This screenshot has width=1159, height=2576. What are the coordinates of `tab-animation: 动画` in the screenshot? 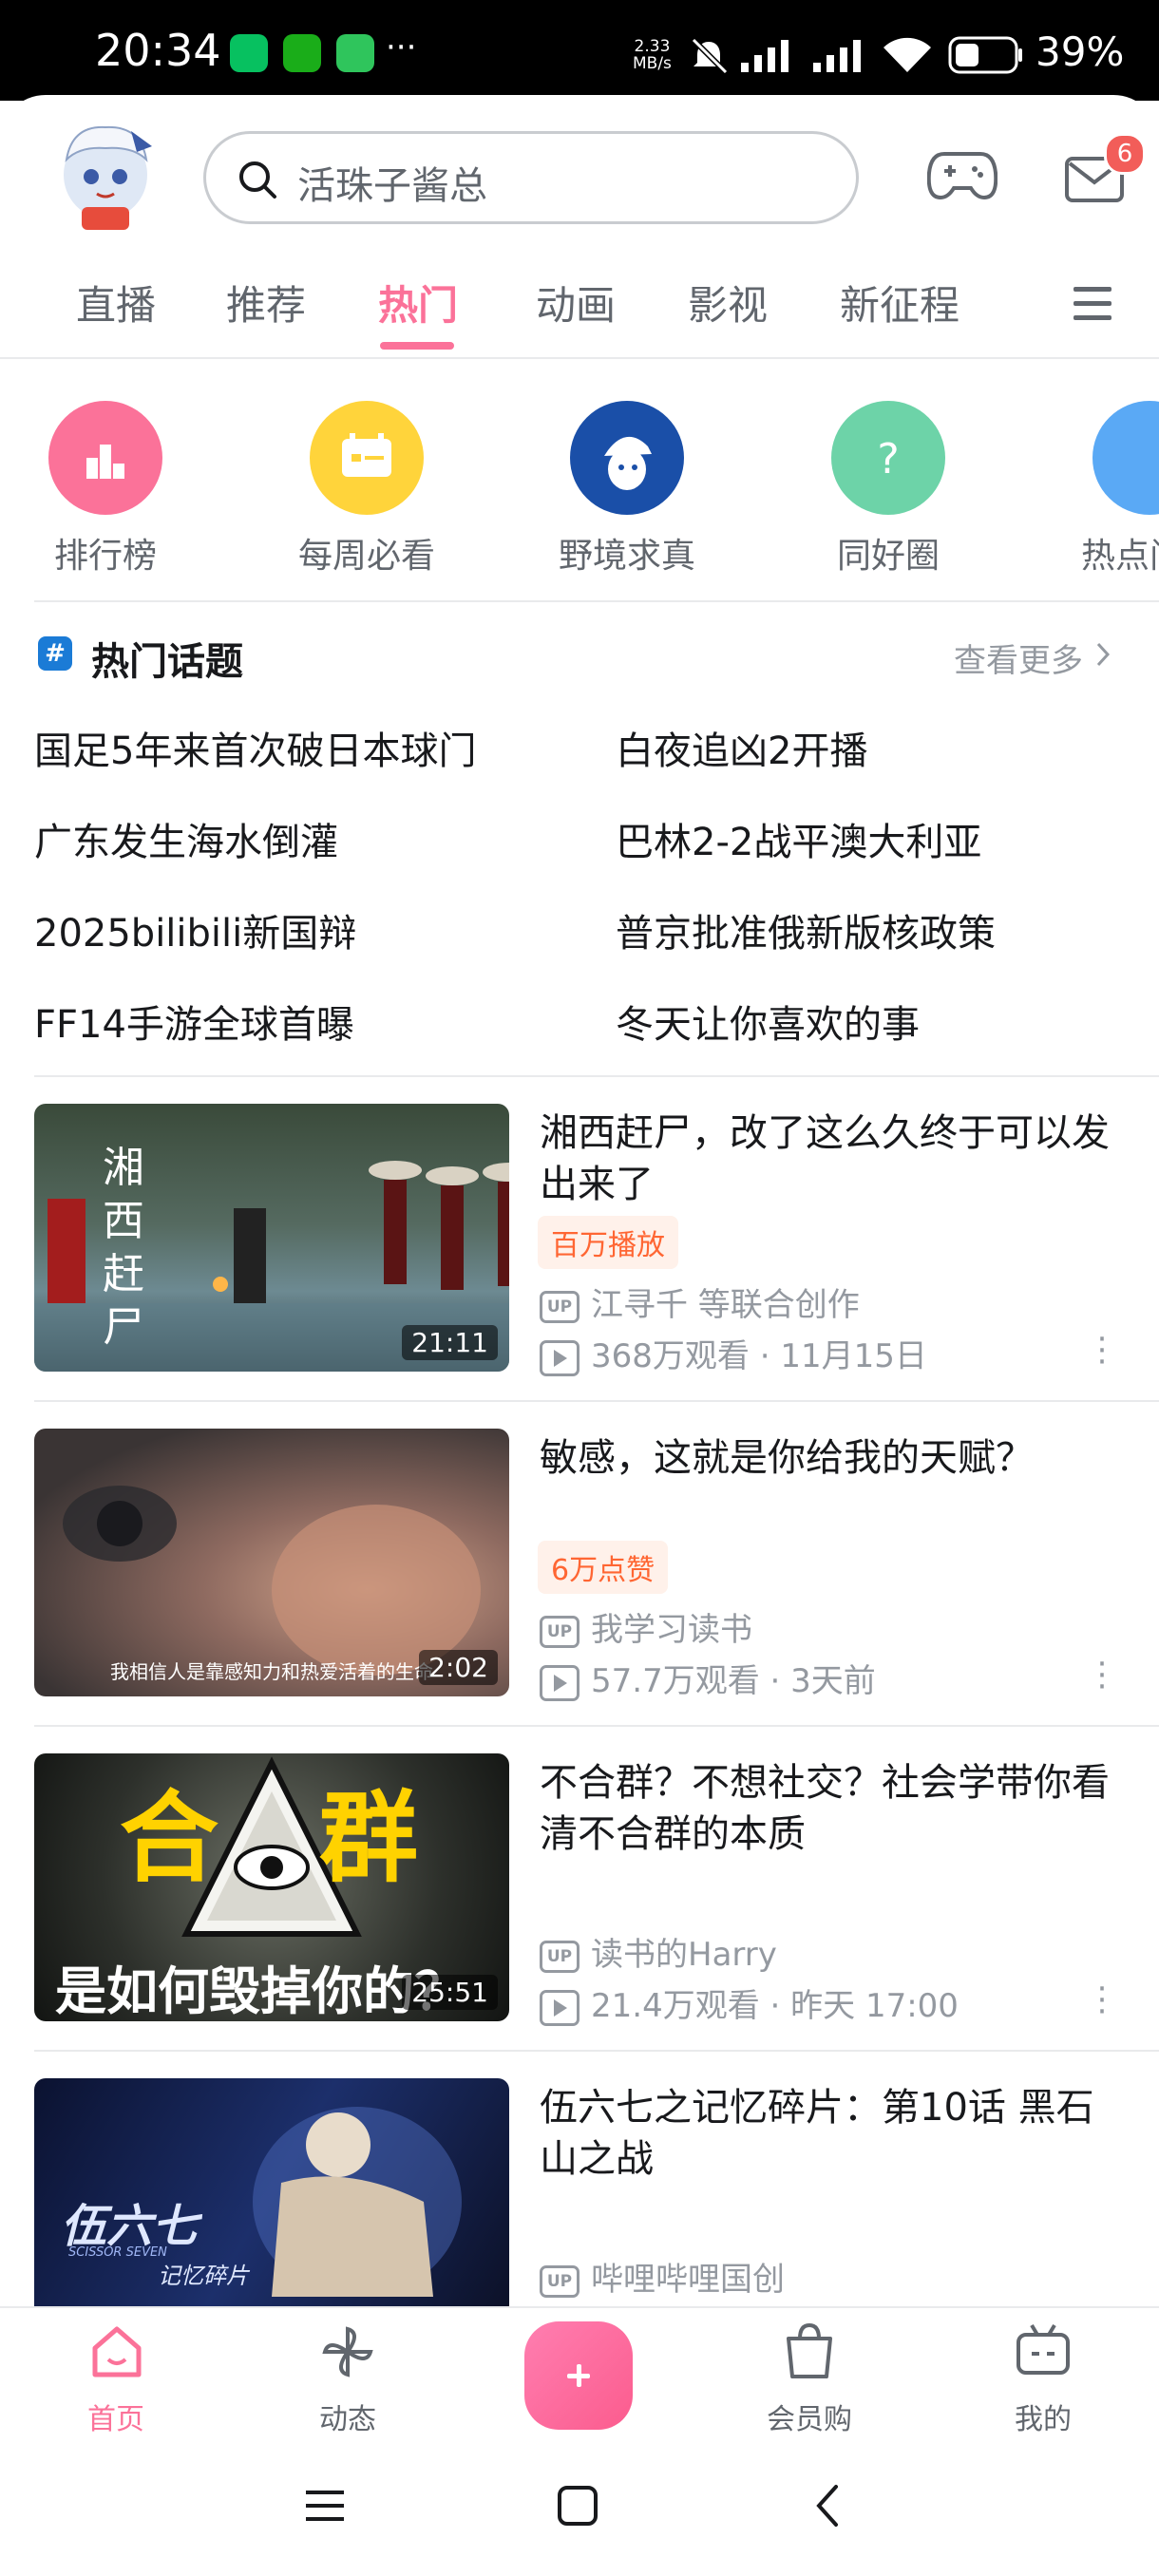 It's located at (576, 302).